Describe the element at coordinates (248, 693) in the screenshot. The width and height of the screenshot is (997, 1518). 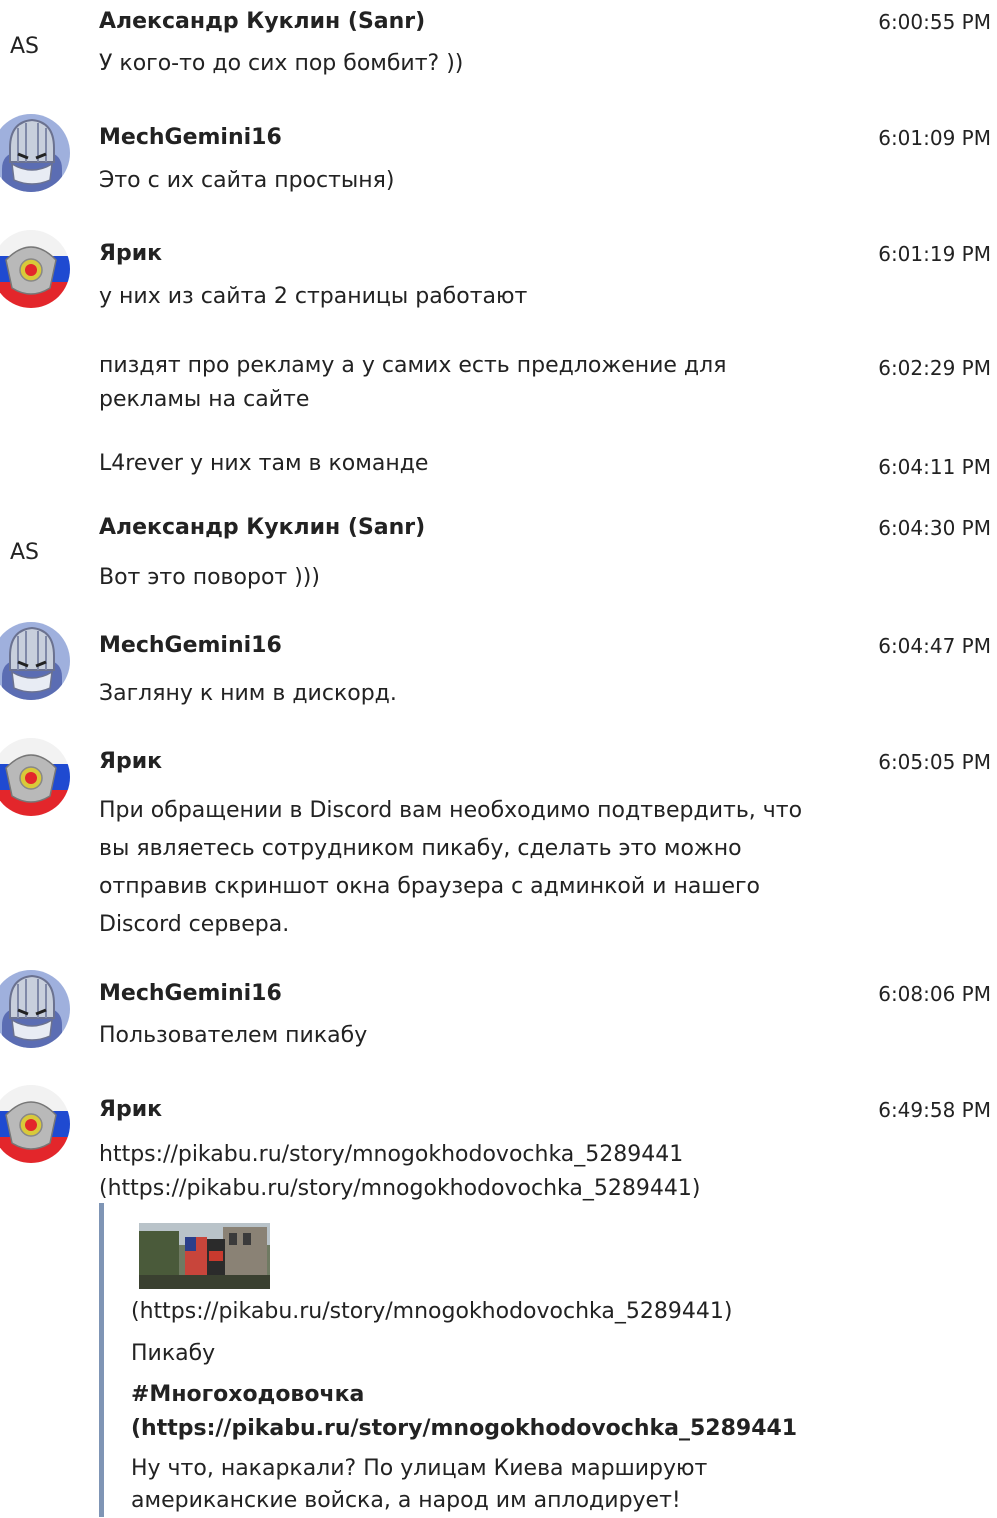
I see `message-text: Загляну к ним в дискорд.` at that location.